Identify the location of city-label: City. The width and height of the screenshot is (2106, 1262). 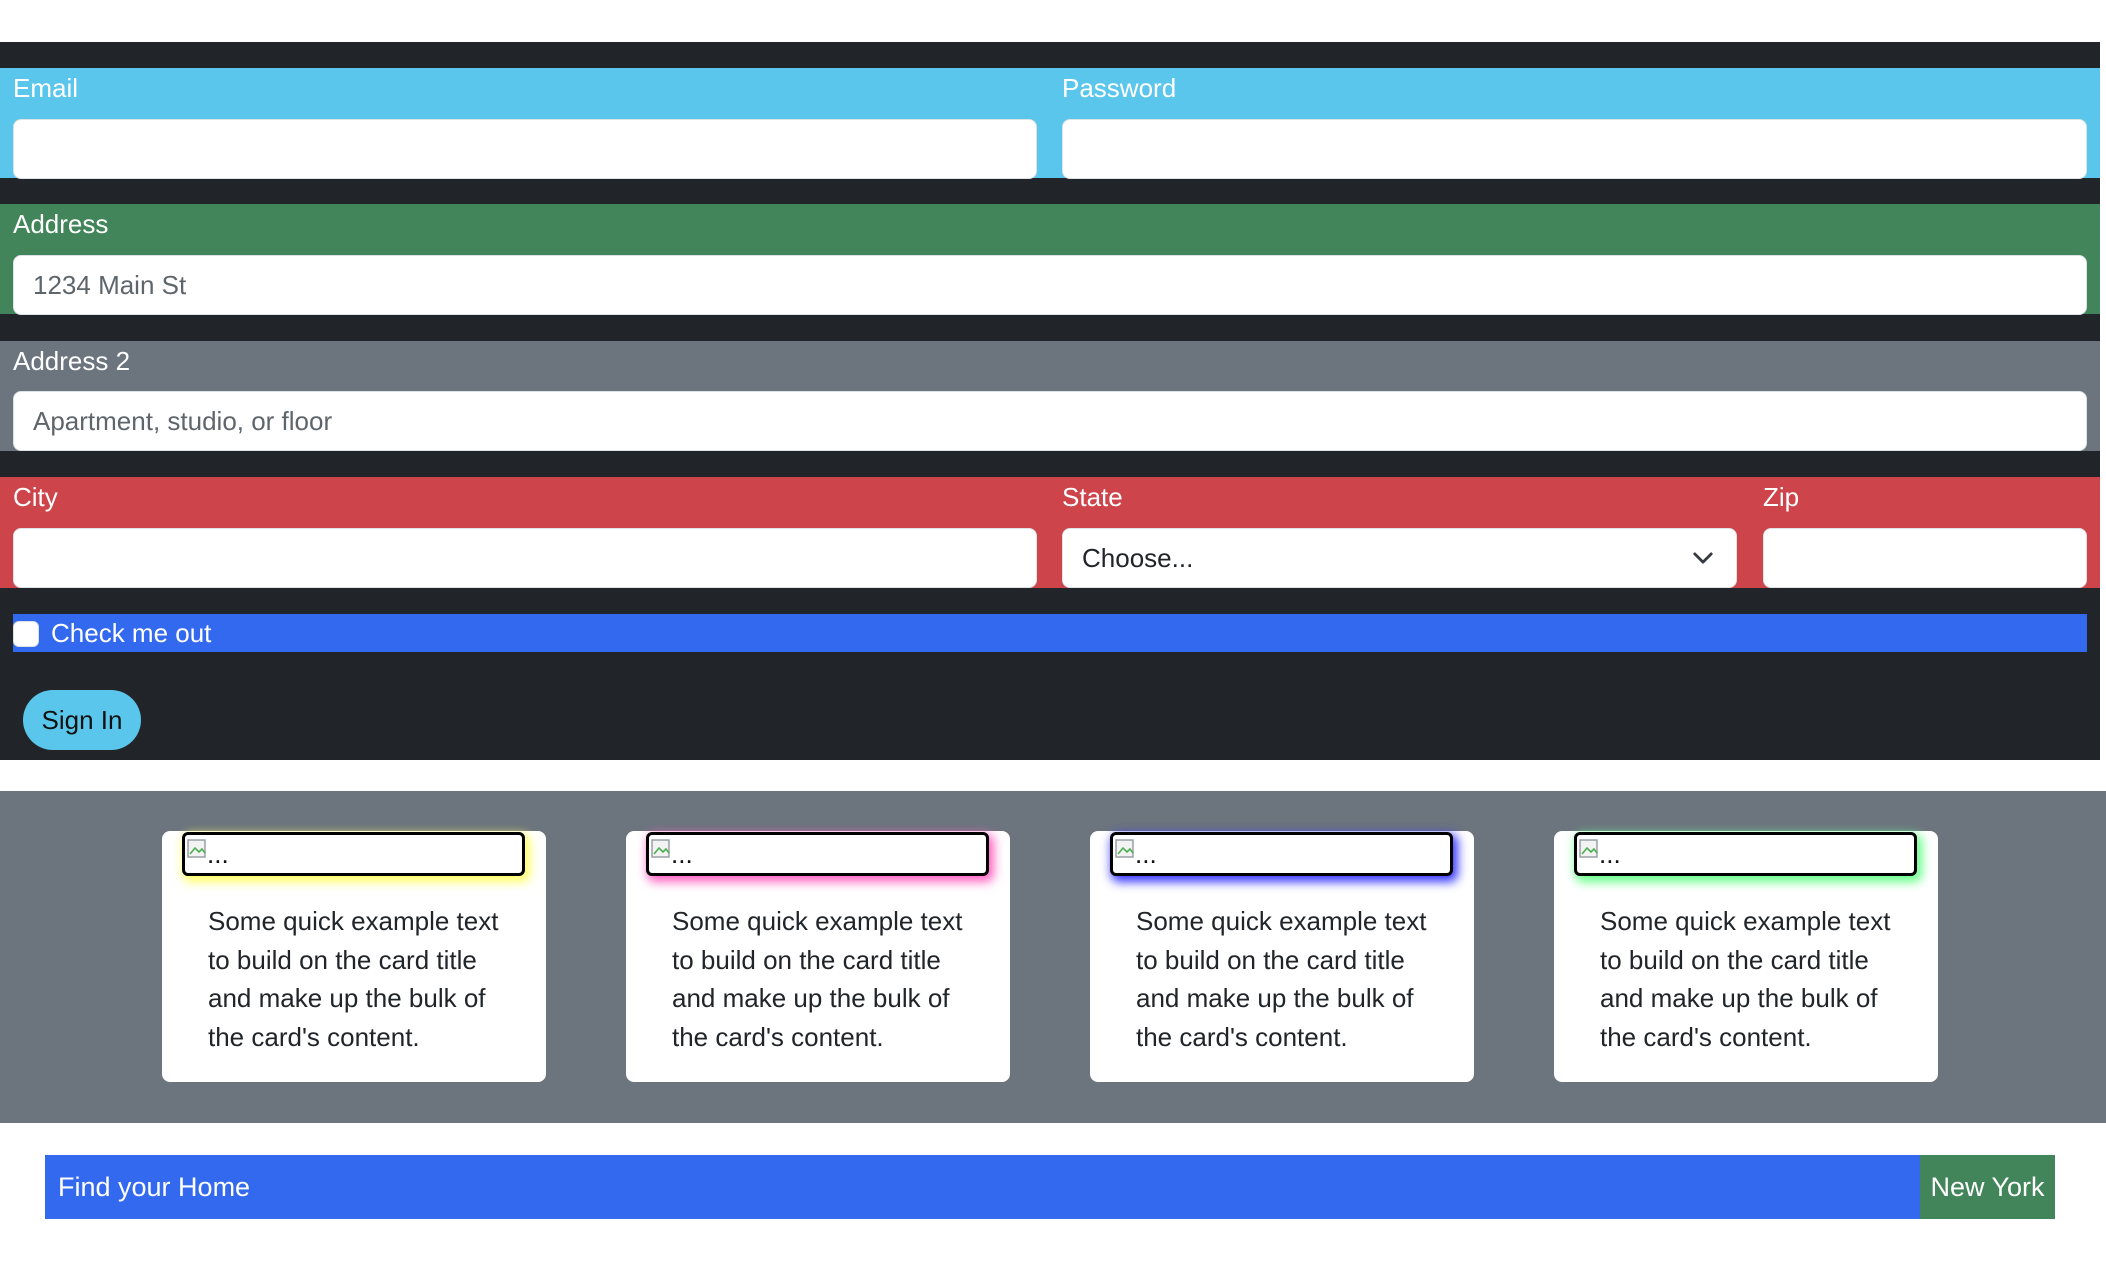
(35, 497).